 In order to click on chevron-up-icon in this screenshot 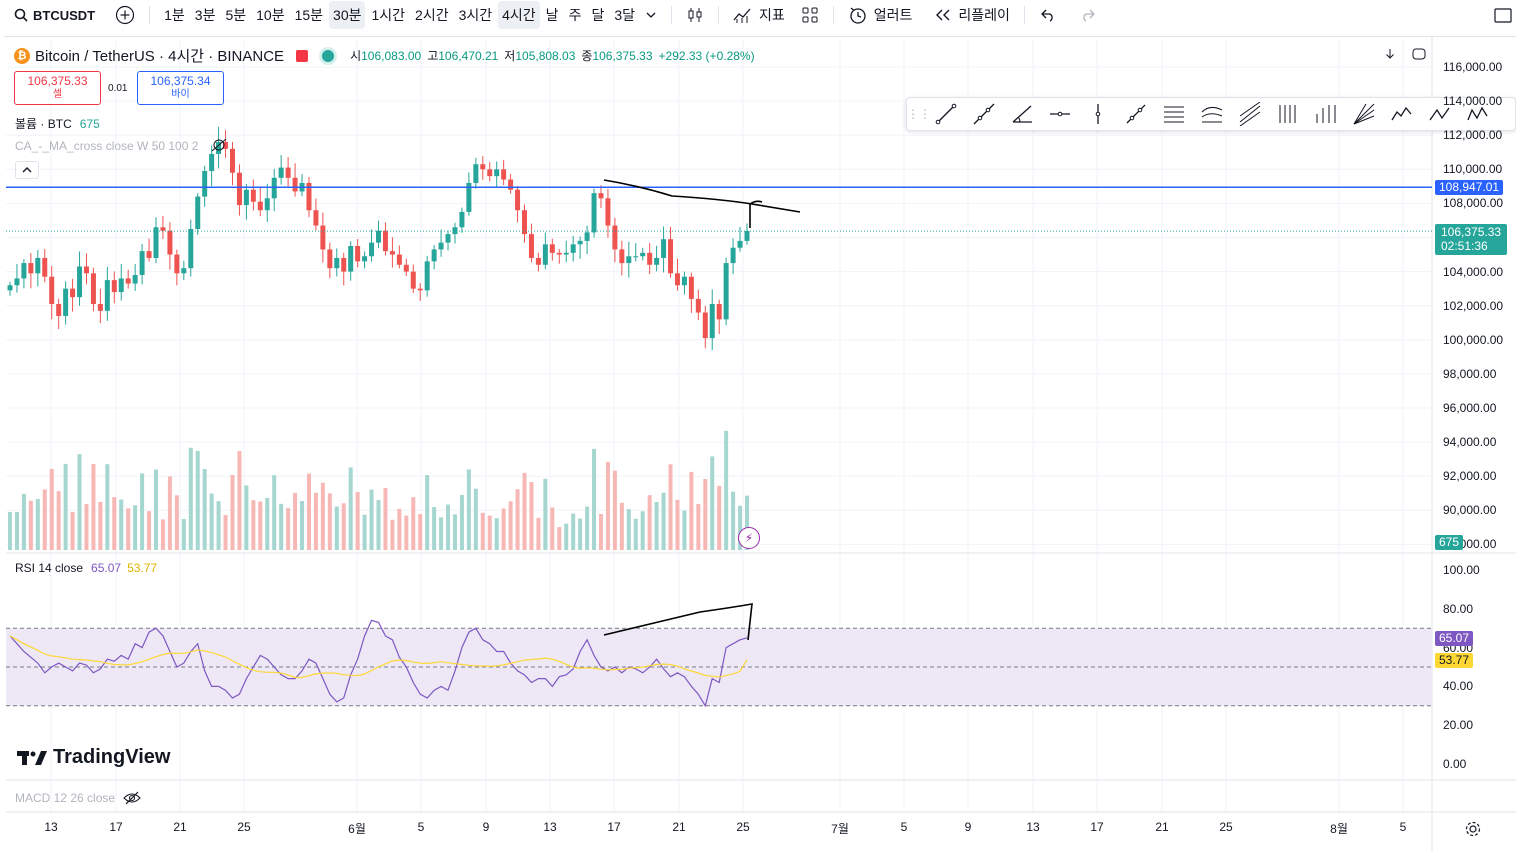, I will do `click(27, 170)`.